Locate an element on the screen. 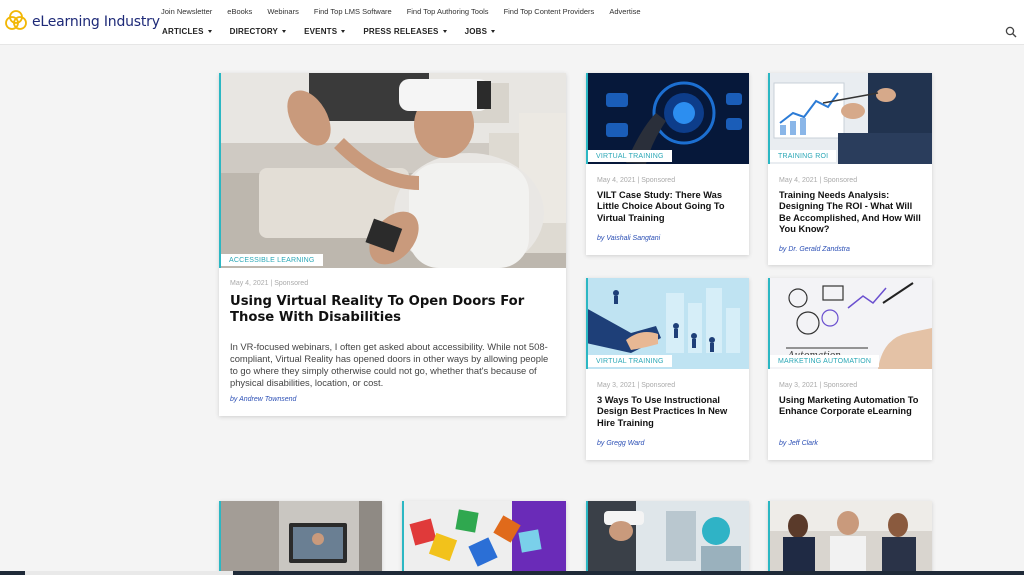 The height and width of the screenshot is (575, 1024). category-tag: TRAINING ROI is located at coordinates (802, 156).